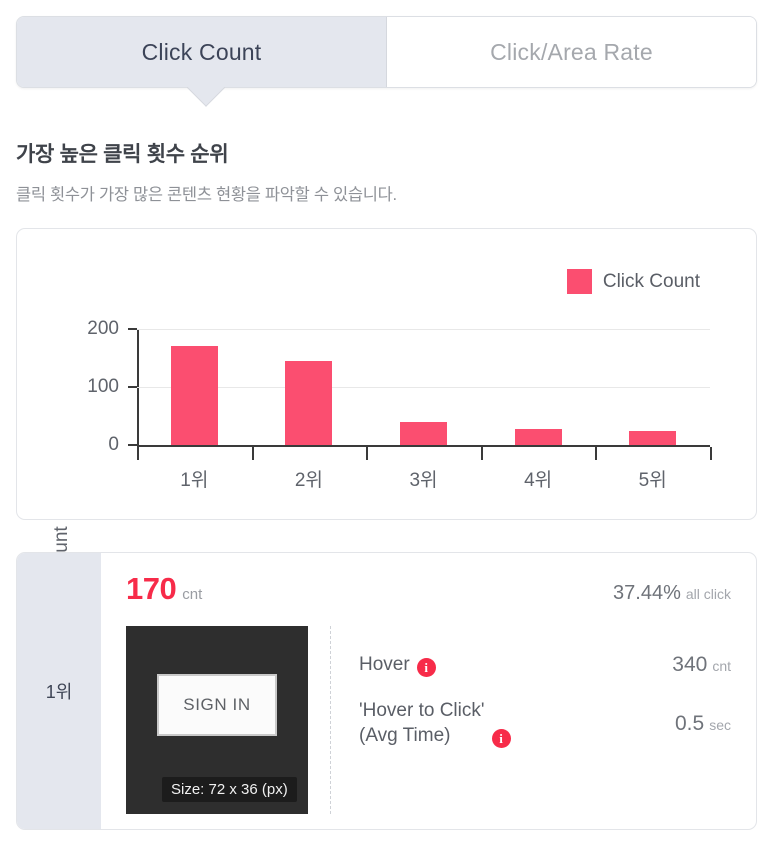 This screenshot has height=843, width=773. I want to click on metric-value: 340 cnt, so click(701, 665).